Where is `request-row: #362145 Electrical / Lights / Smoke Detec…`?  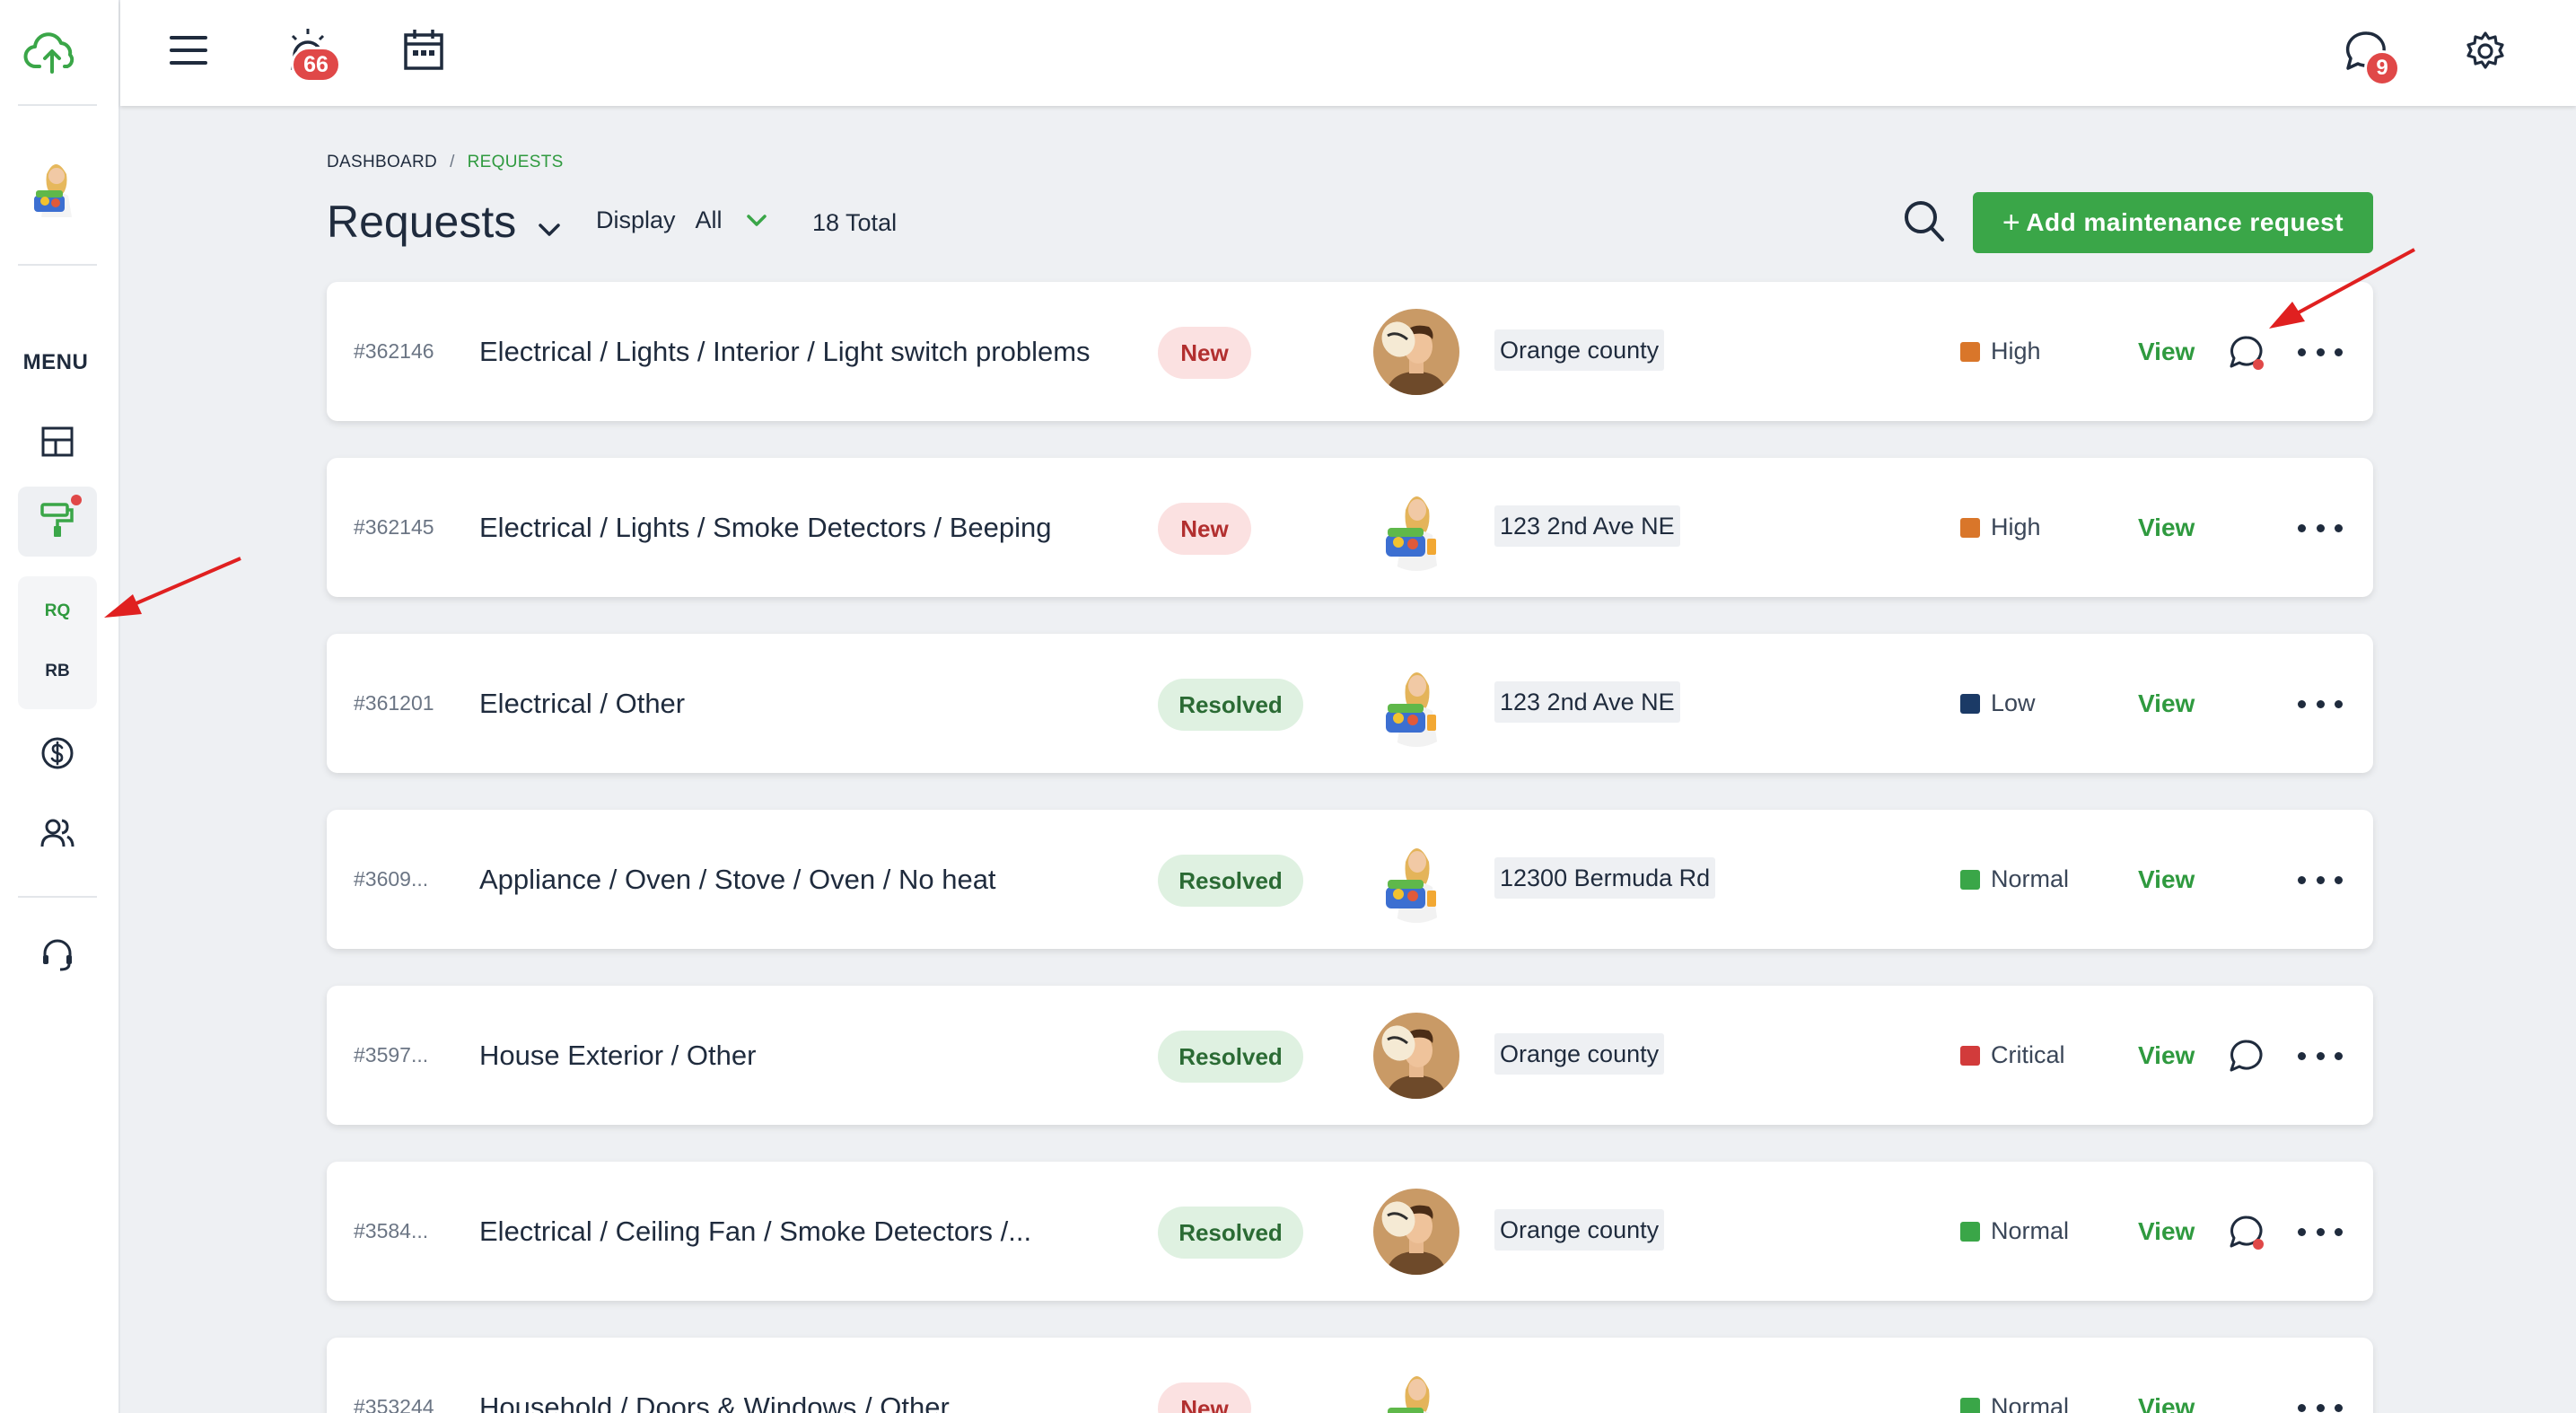 request-row: #362145 Electrical / Lights / Smoke Detec… is located at coordinates (1350, 527).